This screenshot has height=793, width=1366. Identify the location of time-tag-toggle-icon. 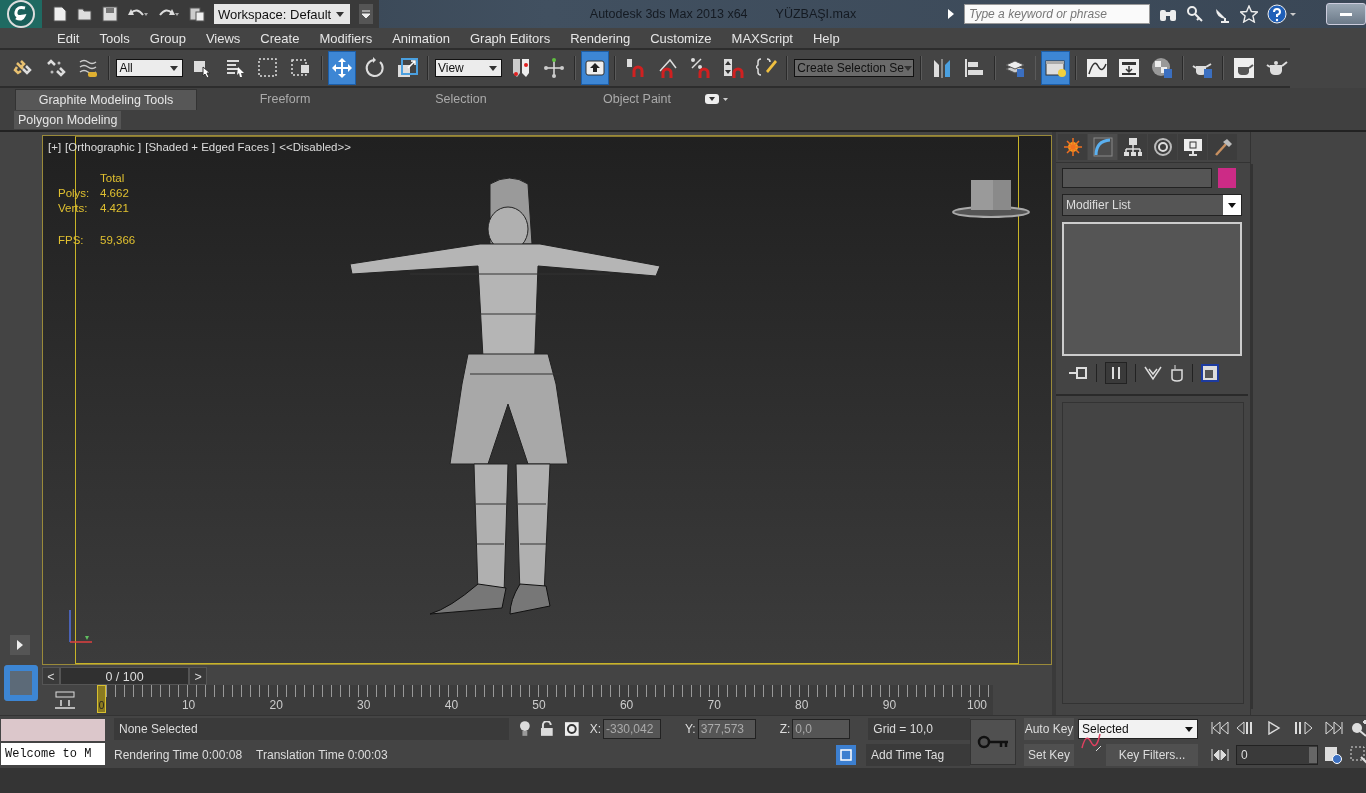
(846, 755).